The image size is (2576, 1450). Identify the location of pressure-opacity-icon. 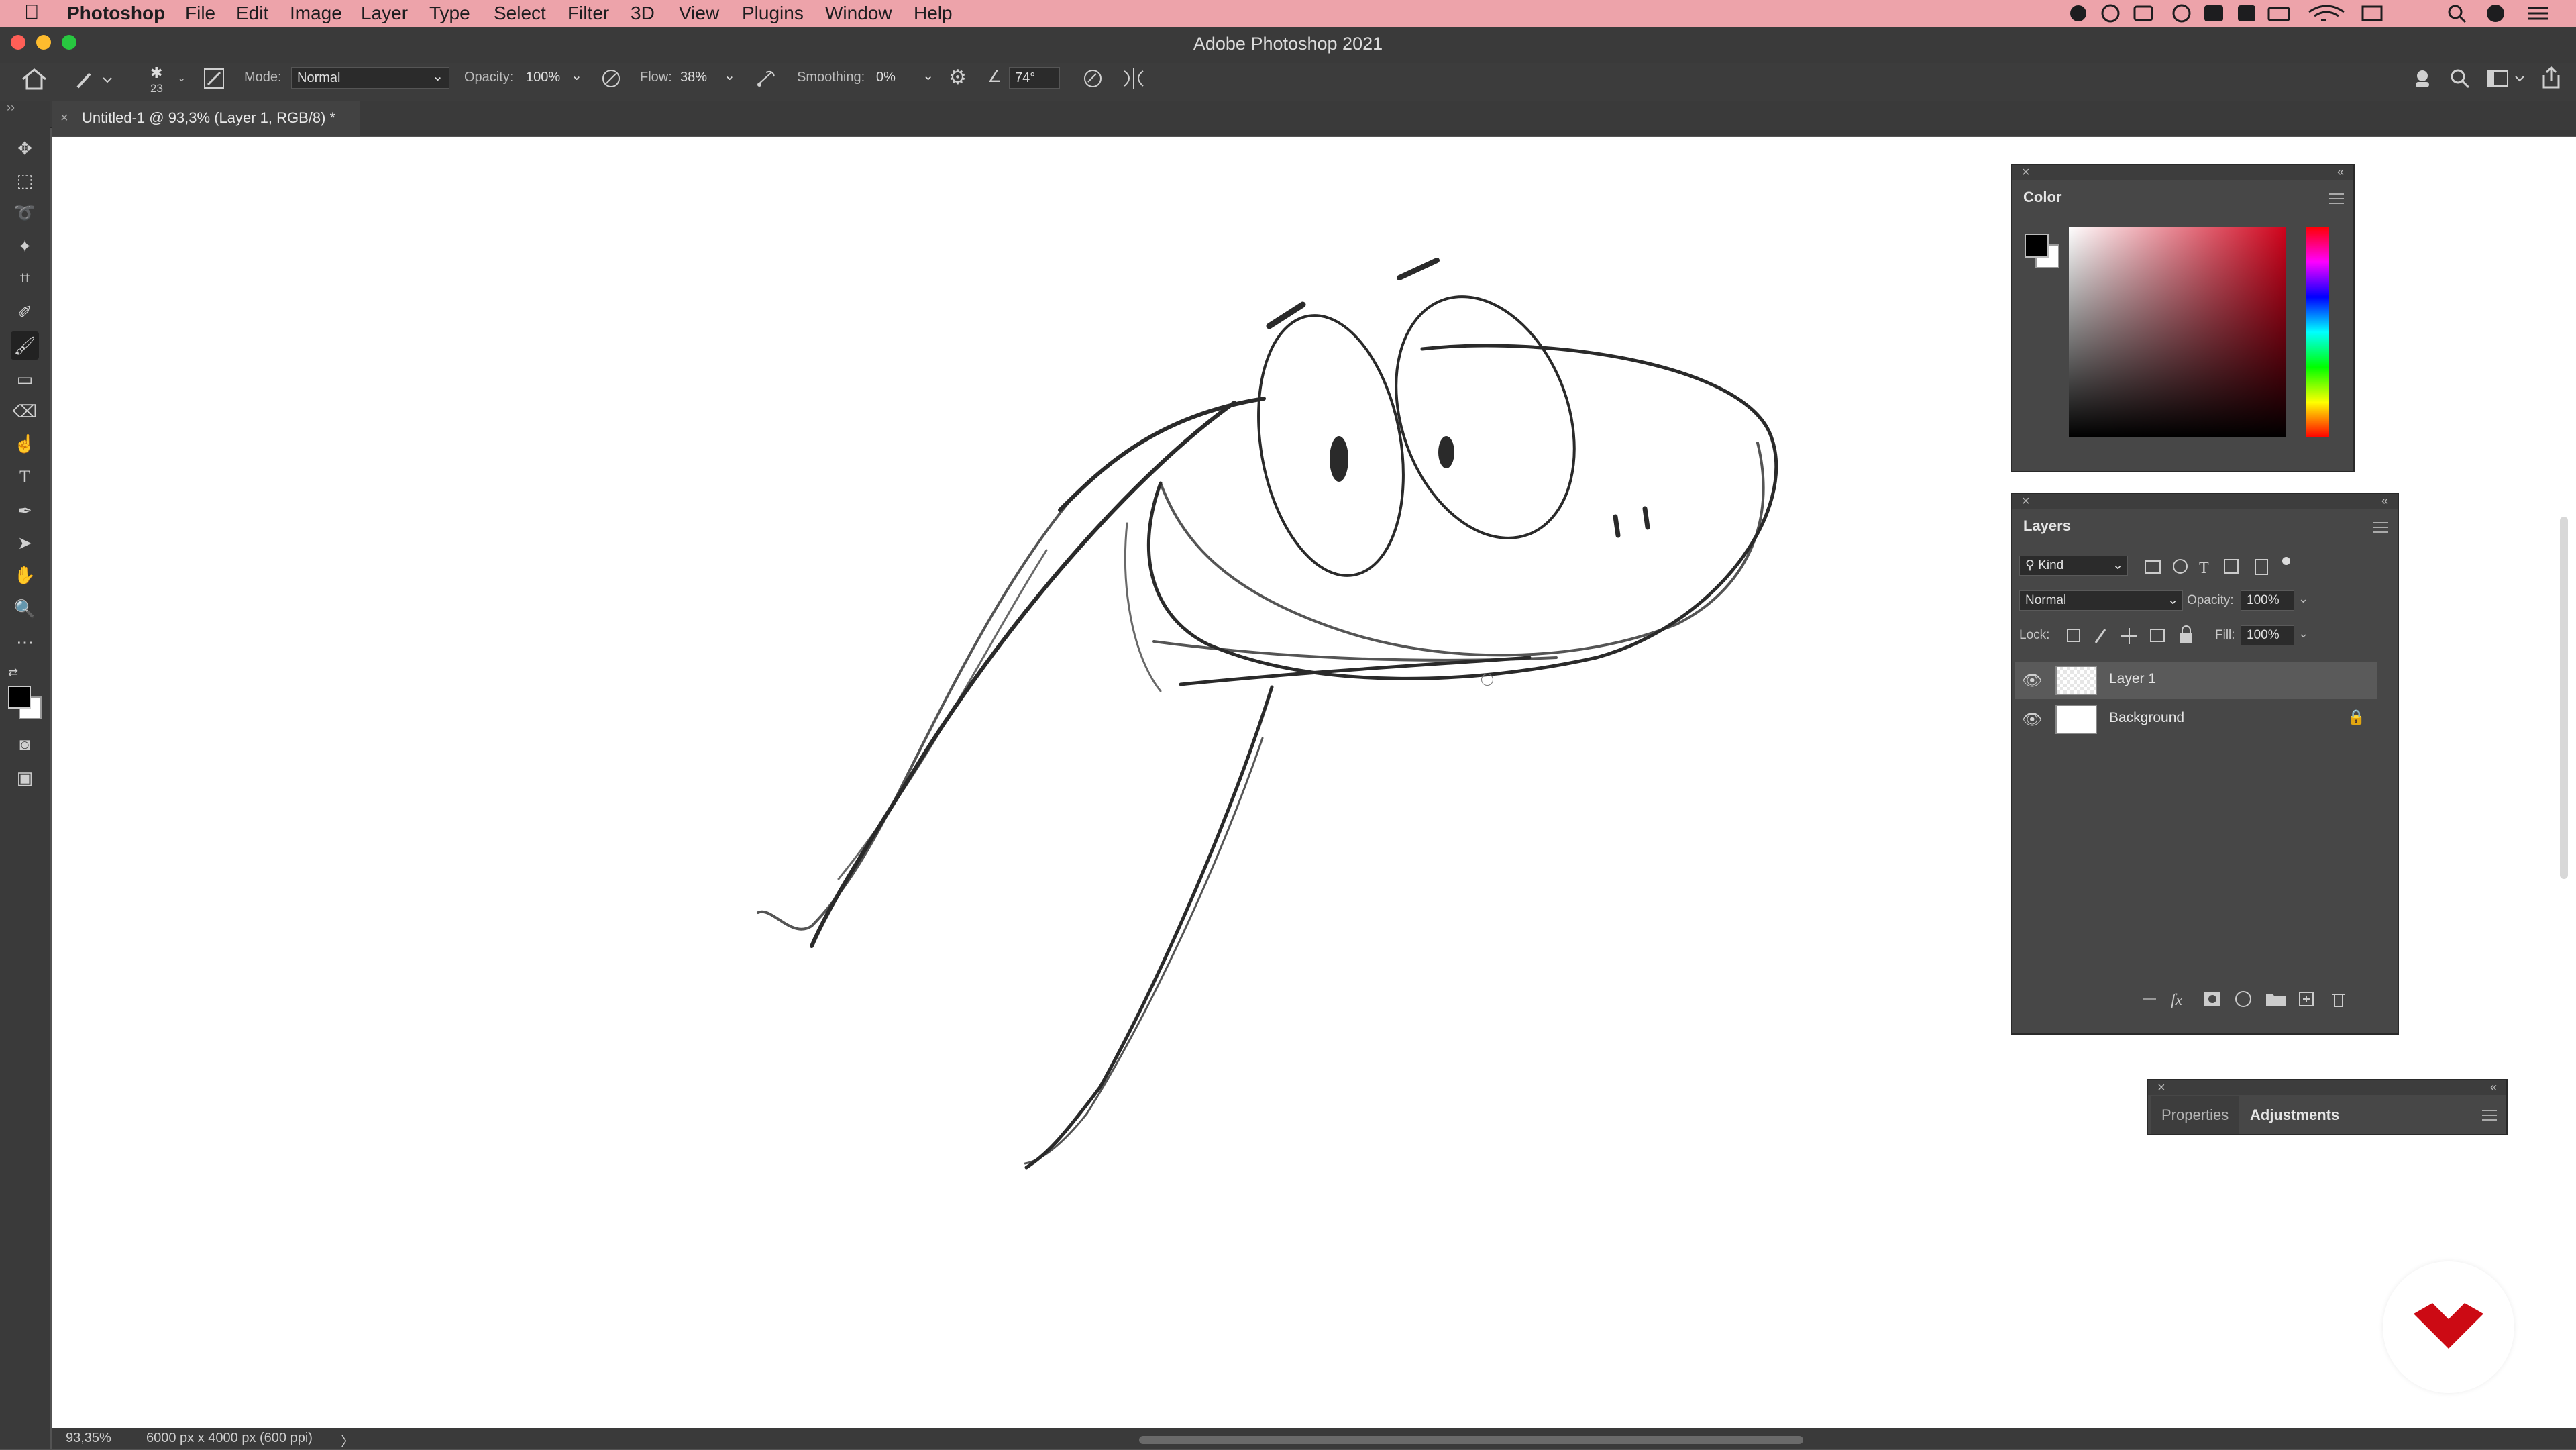
(611, 78).